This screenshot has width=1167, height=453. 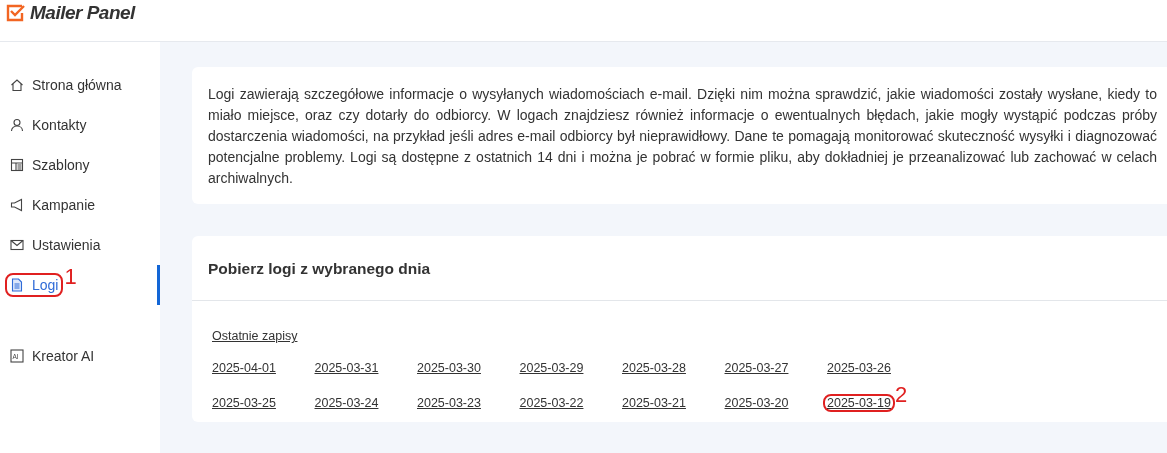 I want to click on nav-item: Logi, so click(x=34, y=285).